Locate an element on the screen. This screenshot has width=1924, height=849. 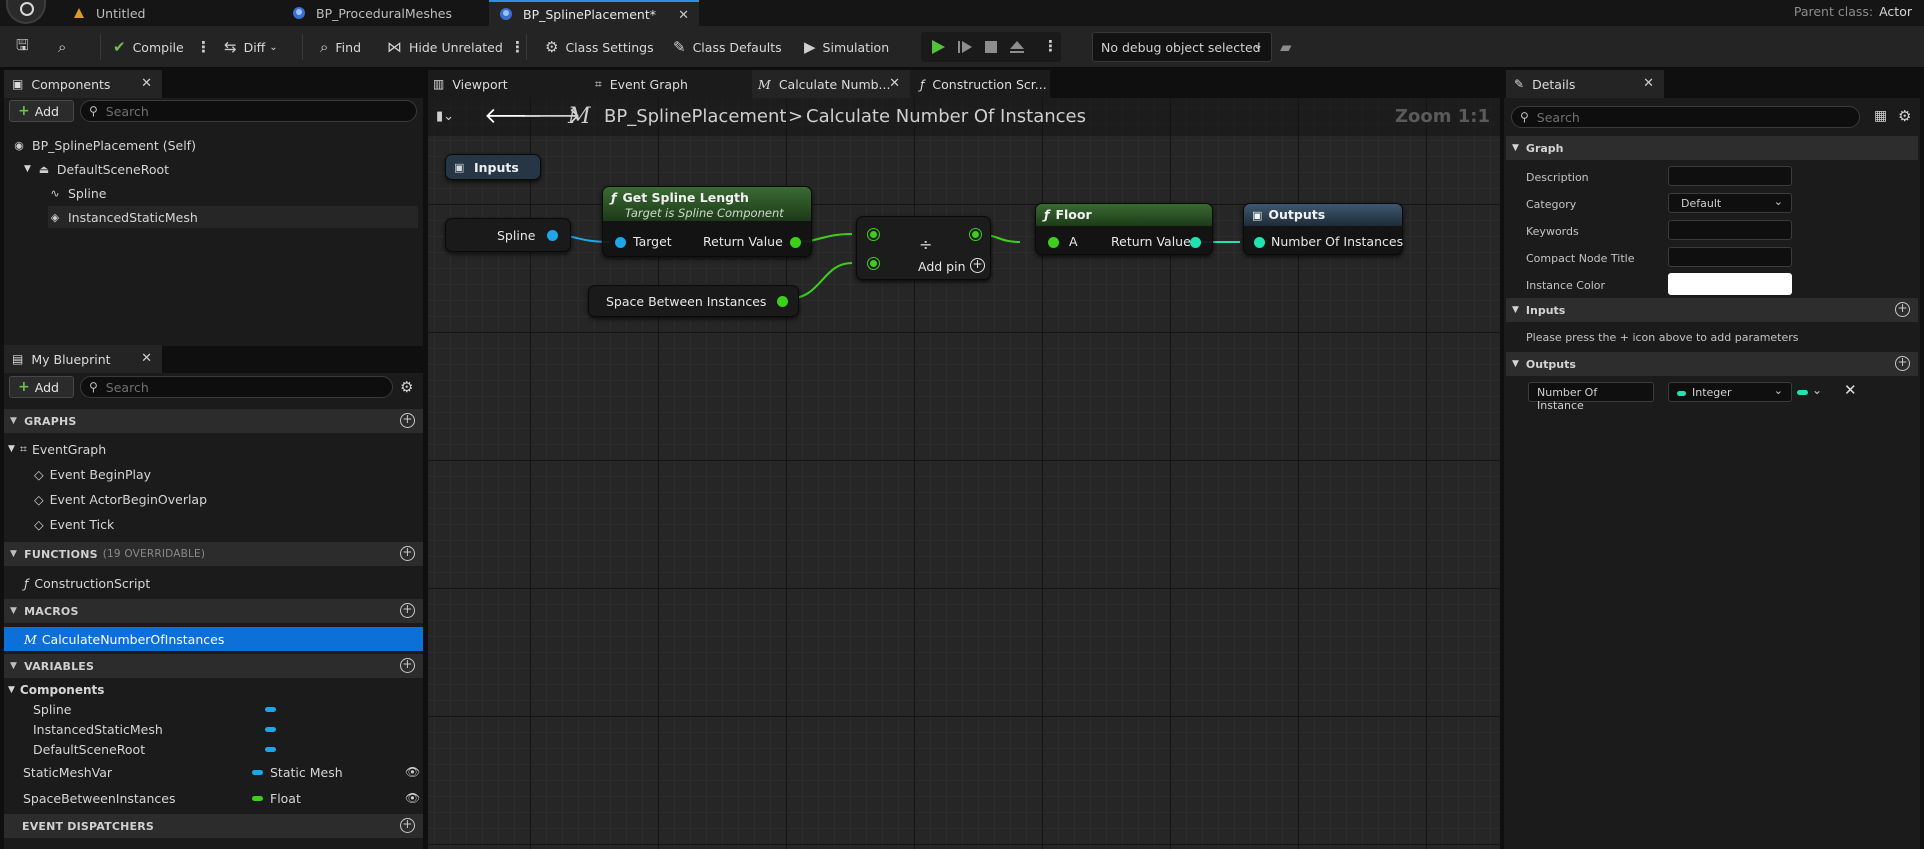
outputs-node: ▣ Outputs Number Of Instances is located at coordinates (1323, 229).